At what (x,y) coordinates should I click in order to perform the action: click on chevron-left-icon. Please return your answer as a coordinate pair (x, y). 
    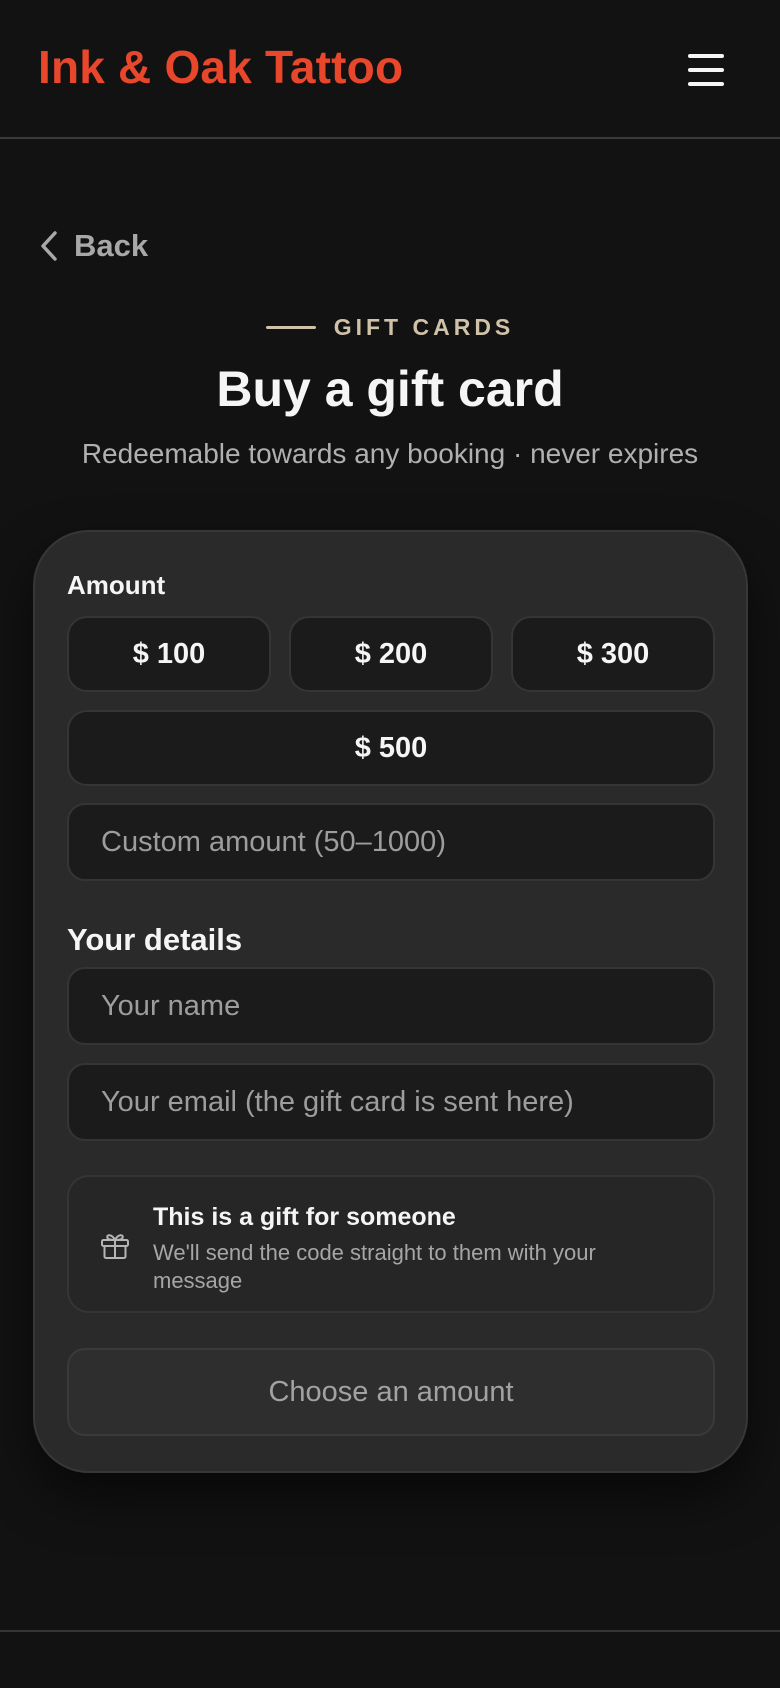
    Looking at the image, I should click on (49, 246).